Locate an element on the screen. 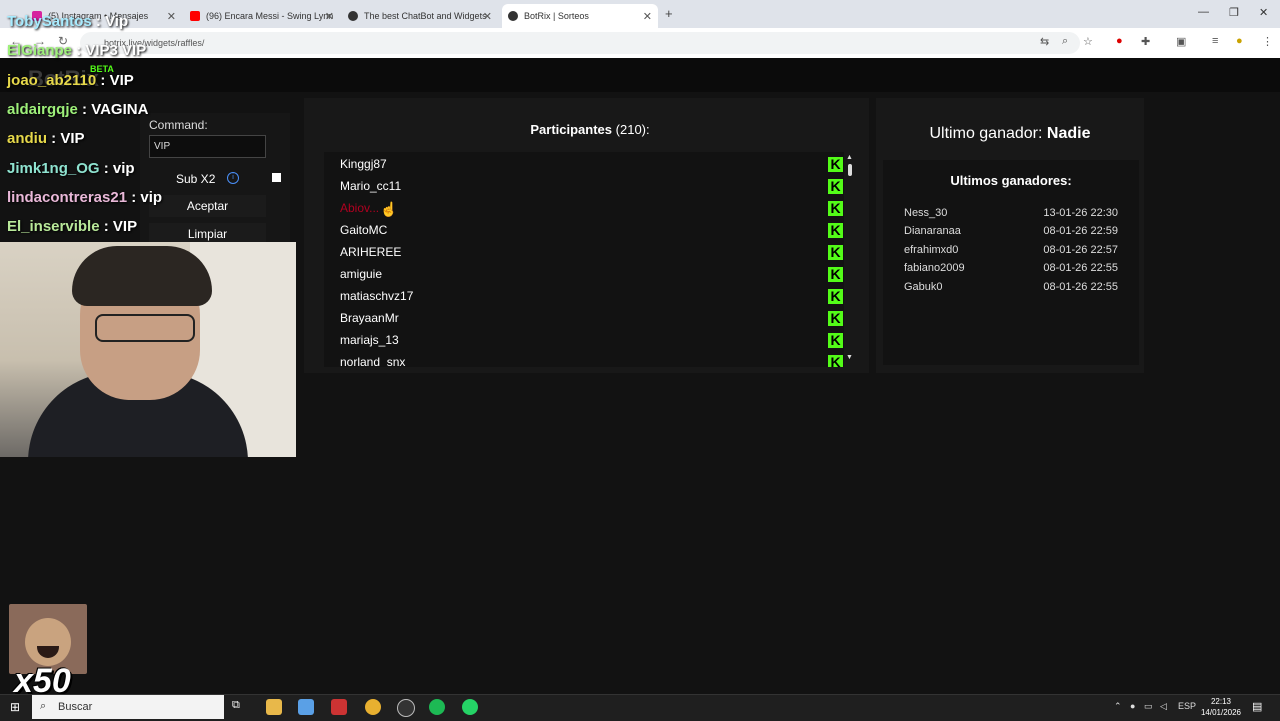 The height and width of the screenshot is (721, 1280). url-input: botrix.live/widgets/raffles/ is located at coordinates (580, 43).